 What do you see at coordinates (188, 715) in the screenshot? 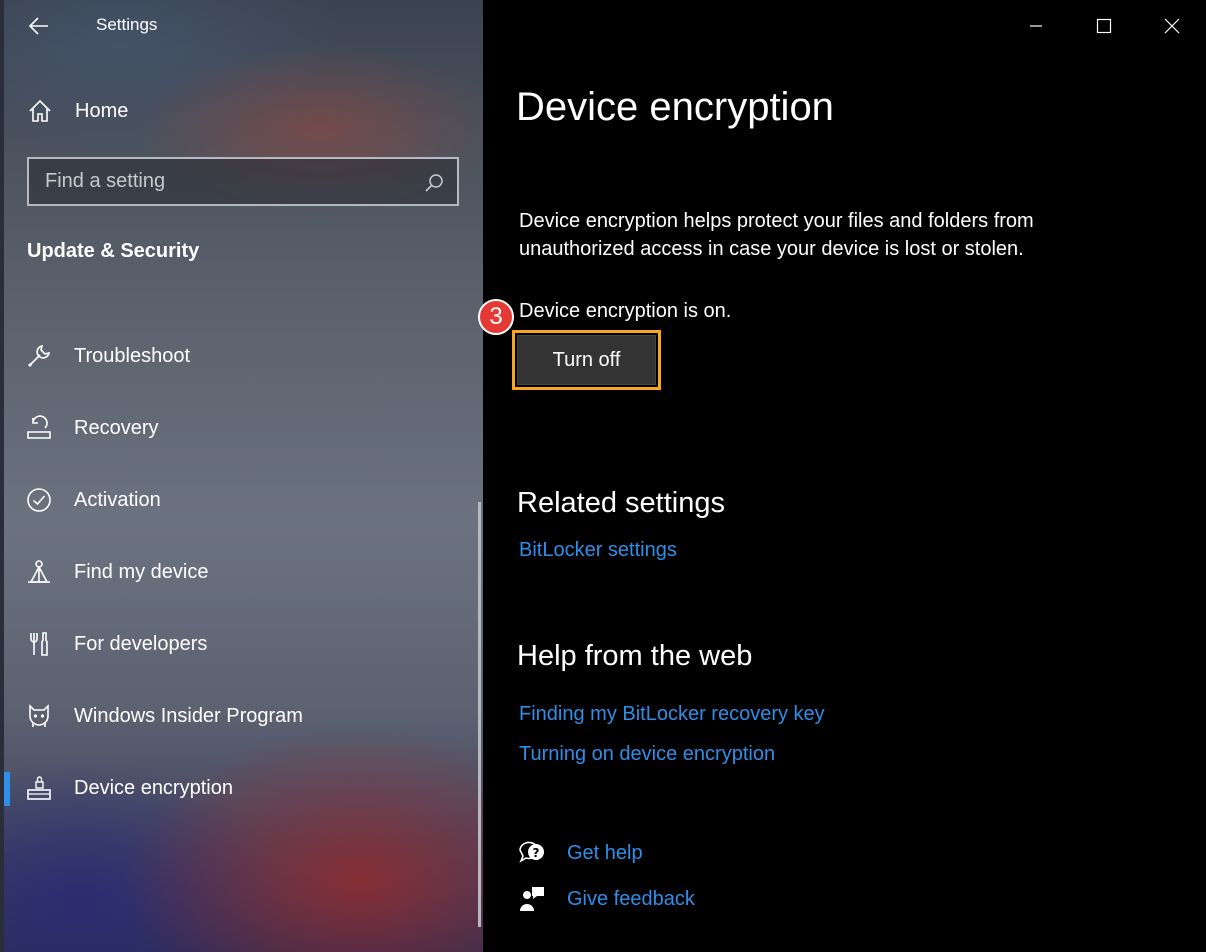
I see `sidebar-item-label: Windows Insider Program` at bounding box center [188, 715].